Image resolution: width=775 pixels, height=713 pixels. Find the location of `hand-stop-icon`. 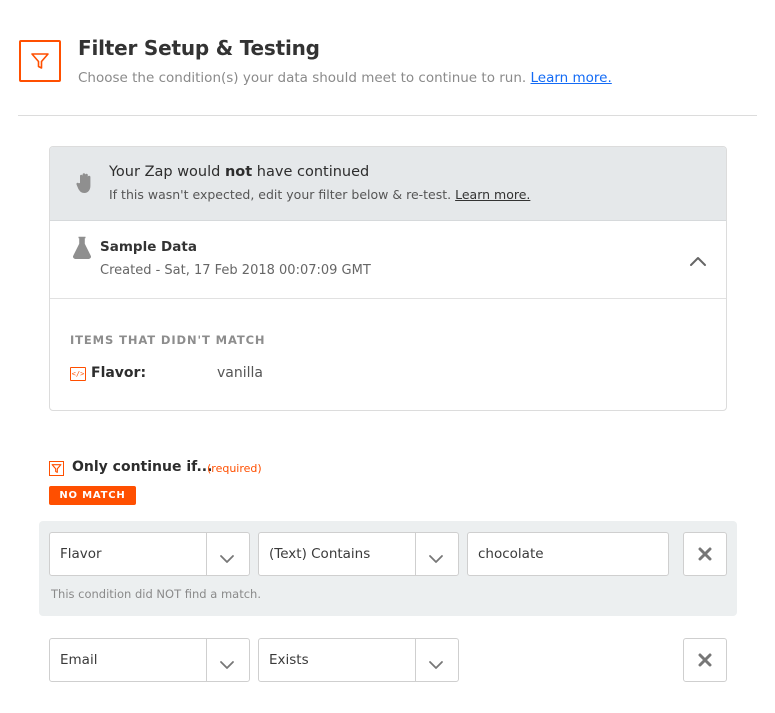

hand-stop-icon is located at coordinates (85, 183).